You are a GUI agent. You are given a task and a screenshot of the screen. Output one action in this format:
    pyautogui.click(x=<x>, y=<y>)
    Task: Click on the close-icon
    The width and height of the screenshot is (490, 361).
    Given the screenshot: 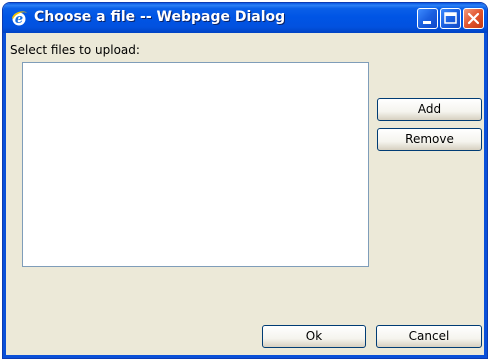 What is the action you would take?
    pyautogui.click(x=473, y=18)
    